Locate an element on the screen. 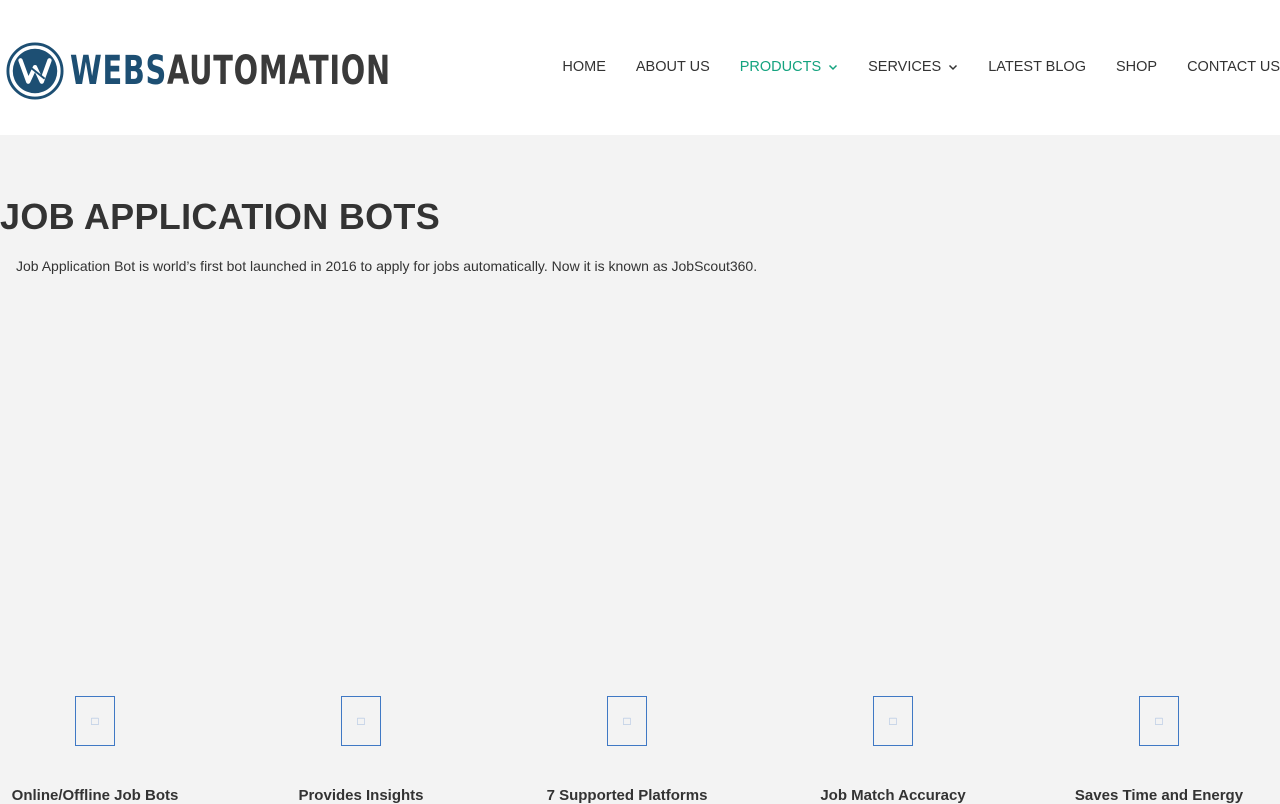  page-title: JOB APPLICATION BOTS is located at coordinates (220, 216).